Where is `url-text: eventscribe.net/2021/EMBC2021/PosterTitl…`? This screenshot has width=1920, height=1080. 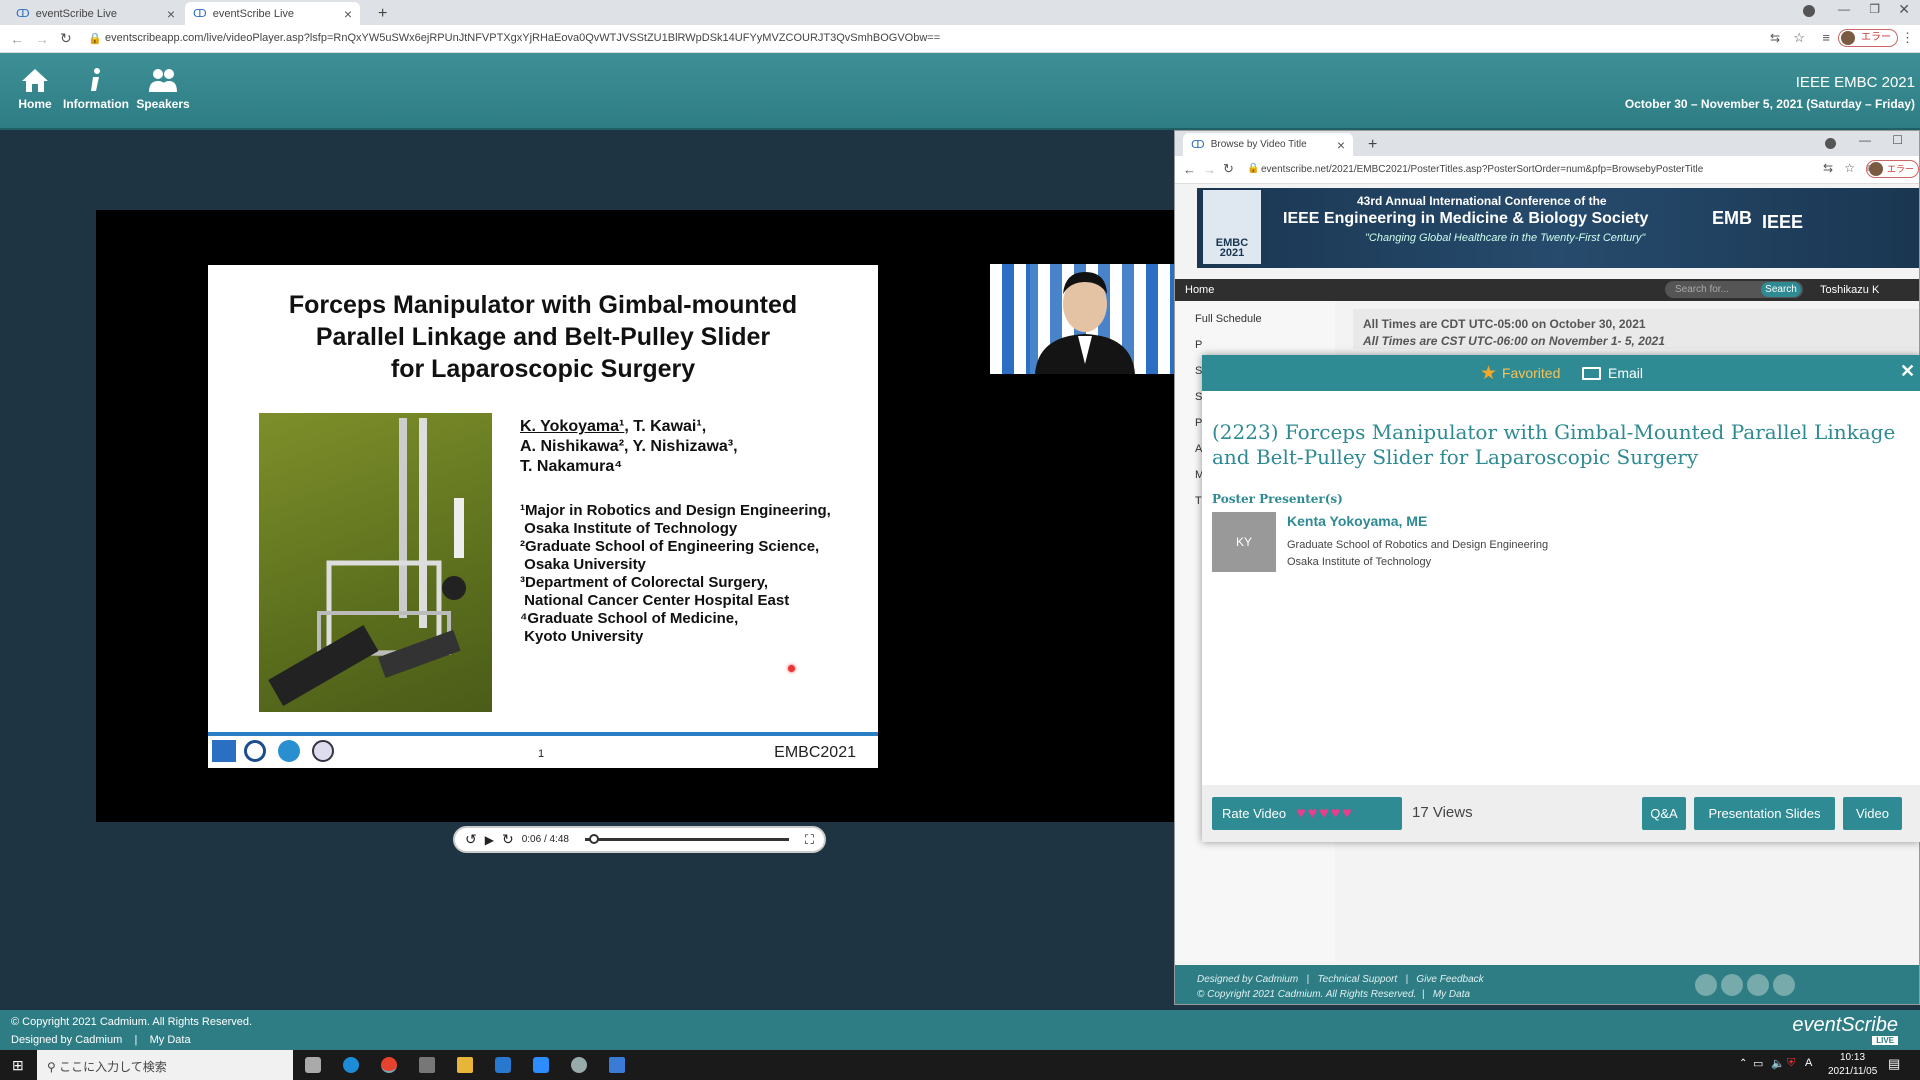
url-text: eventscribe.net/2021/EMBC2021/PosterTitl… is located at coordinates (1482, 169).